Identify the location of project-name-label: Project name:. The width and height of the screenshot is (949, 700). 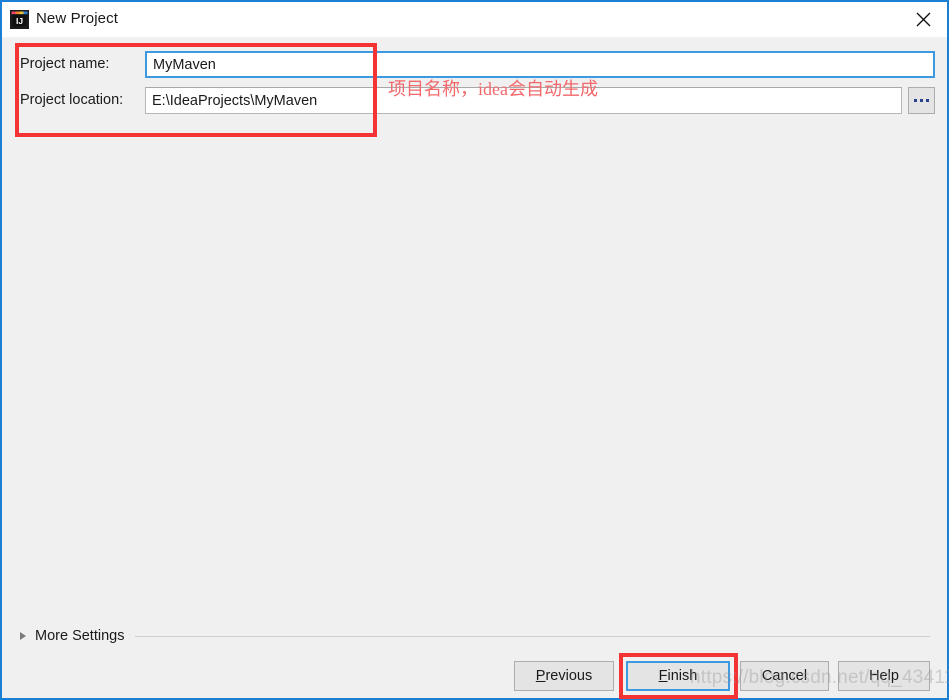
(65, 64).